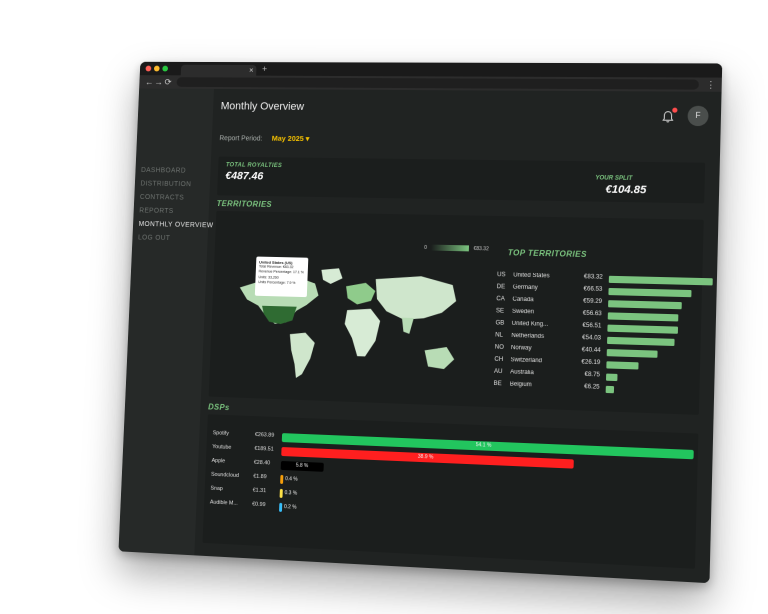  Describe the element at coordinates (499, 359) in the screenshot. I see `territory-code: CH` at that location.